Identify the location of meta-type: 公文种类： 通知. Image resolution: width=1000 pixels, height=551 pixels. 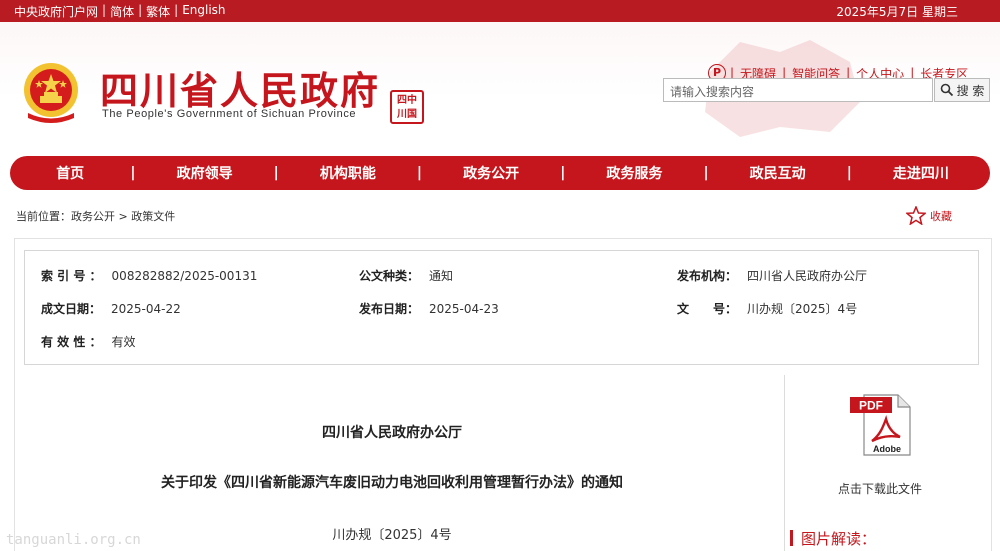
(406, 275).